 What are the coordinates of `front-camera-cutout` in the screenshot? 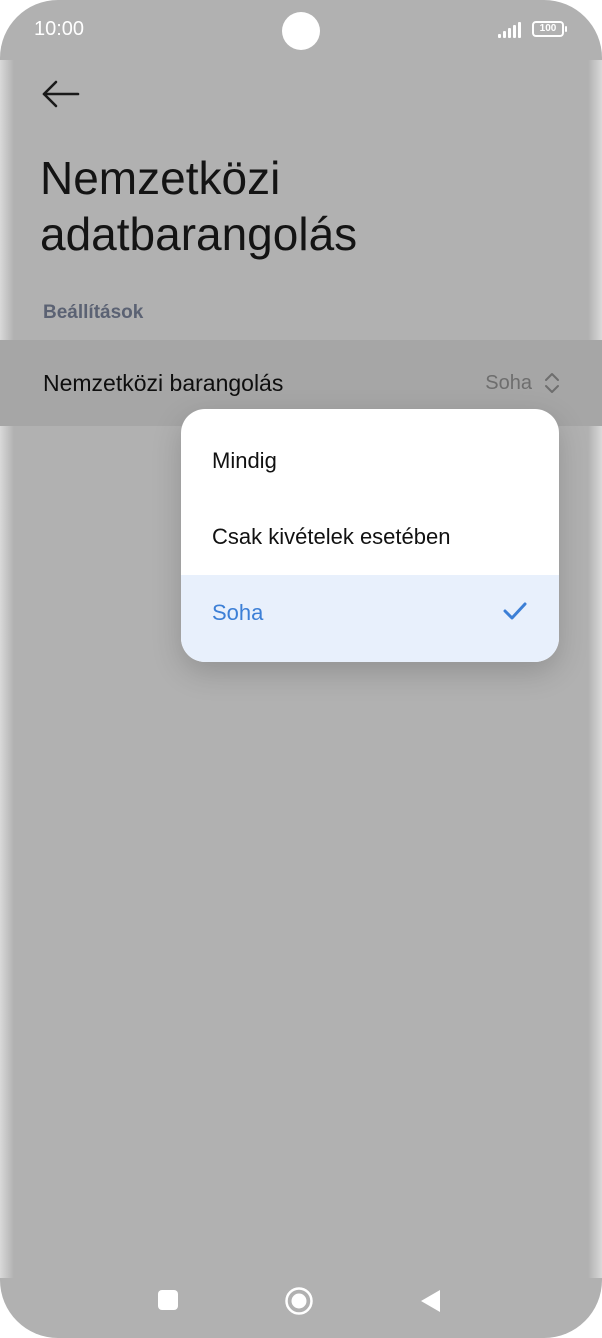 It's located at (301, 31).